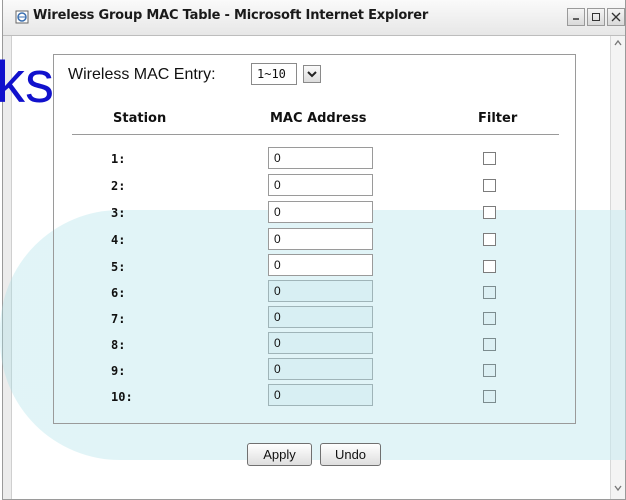 This screenshot has height=500, width=626. I want to click on entry-select-value: 1~10, so click(274, 74).